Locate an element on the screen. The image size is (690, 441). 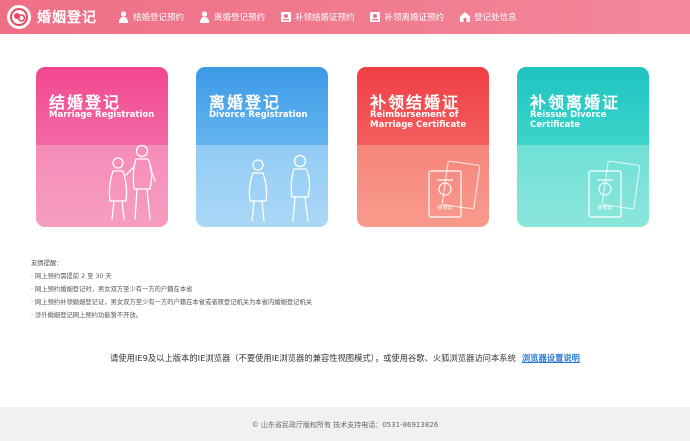
nav-label: 补领离婚证预约 is located at coordinates (414, 18).